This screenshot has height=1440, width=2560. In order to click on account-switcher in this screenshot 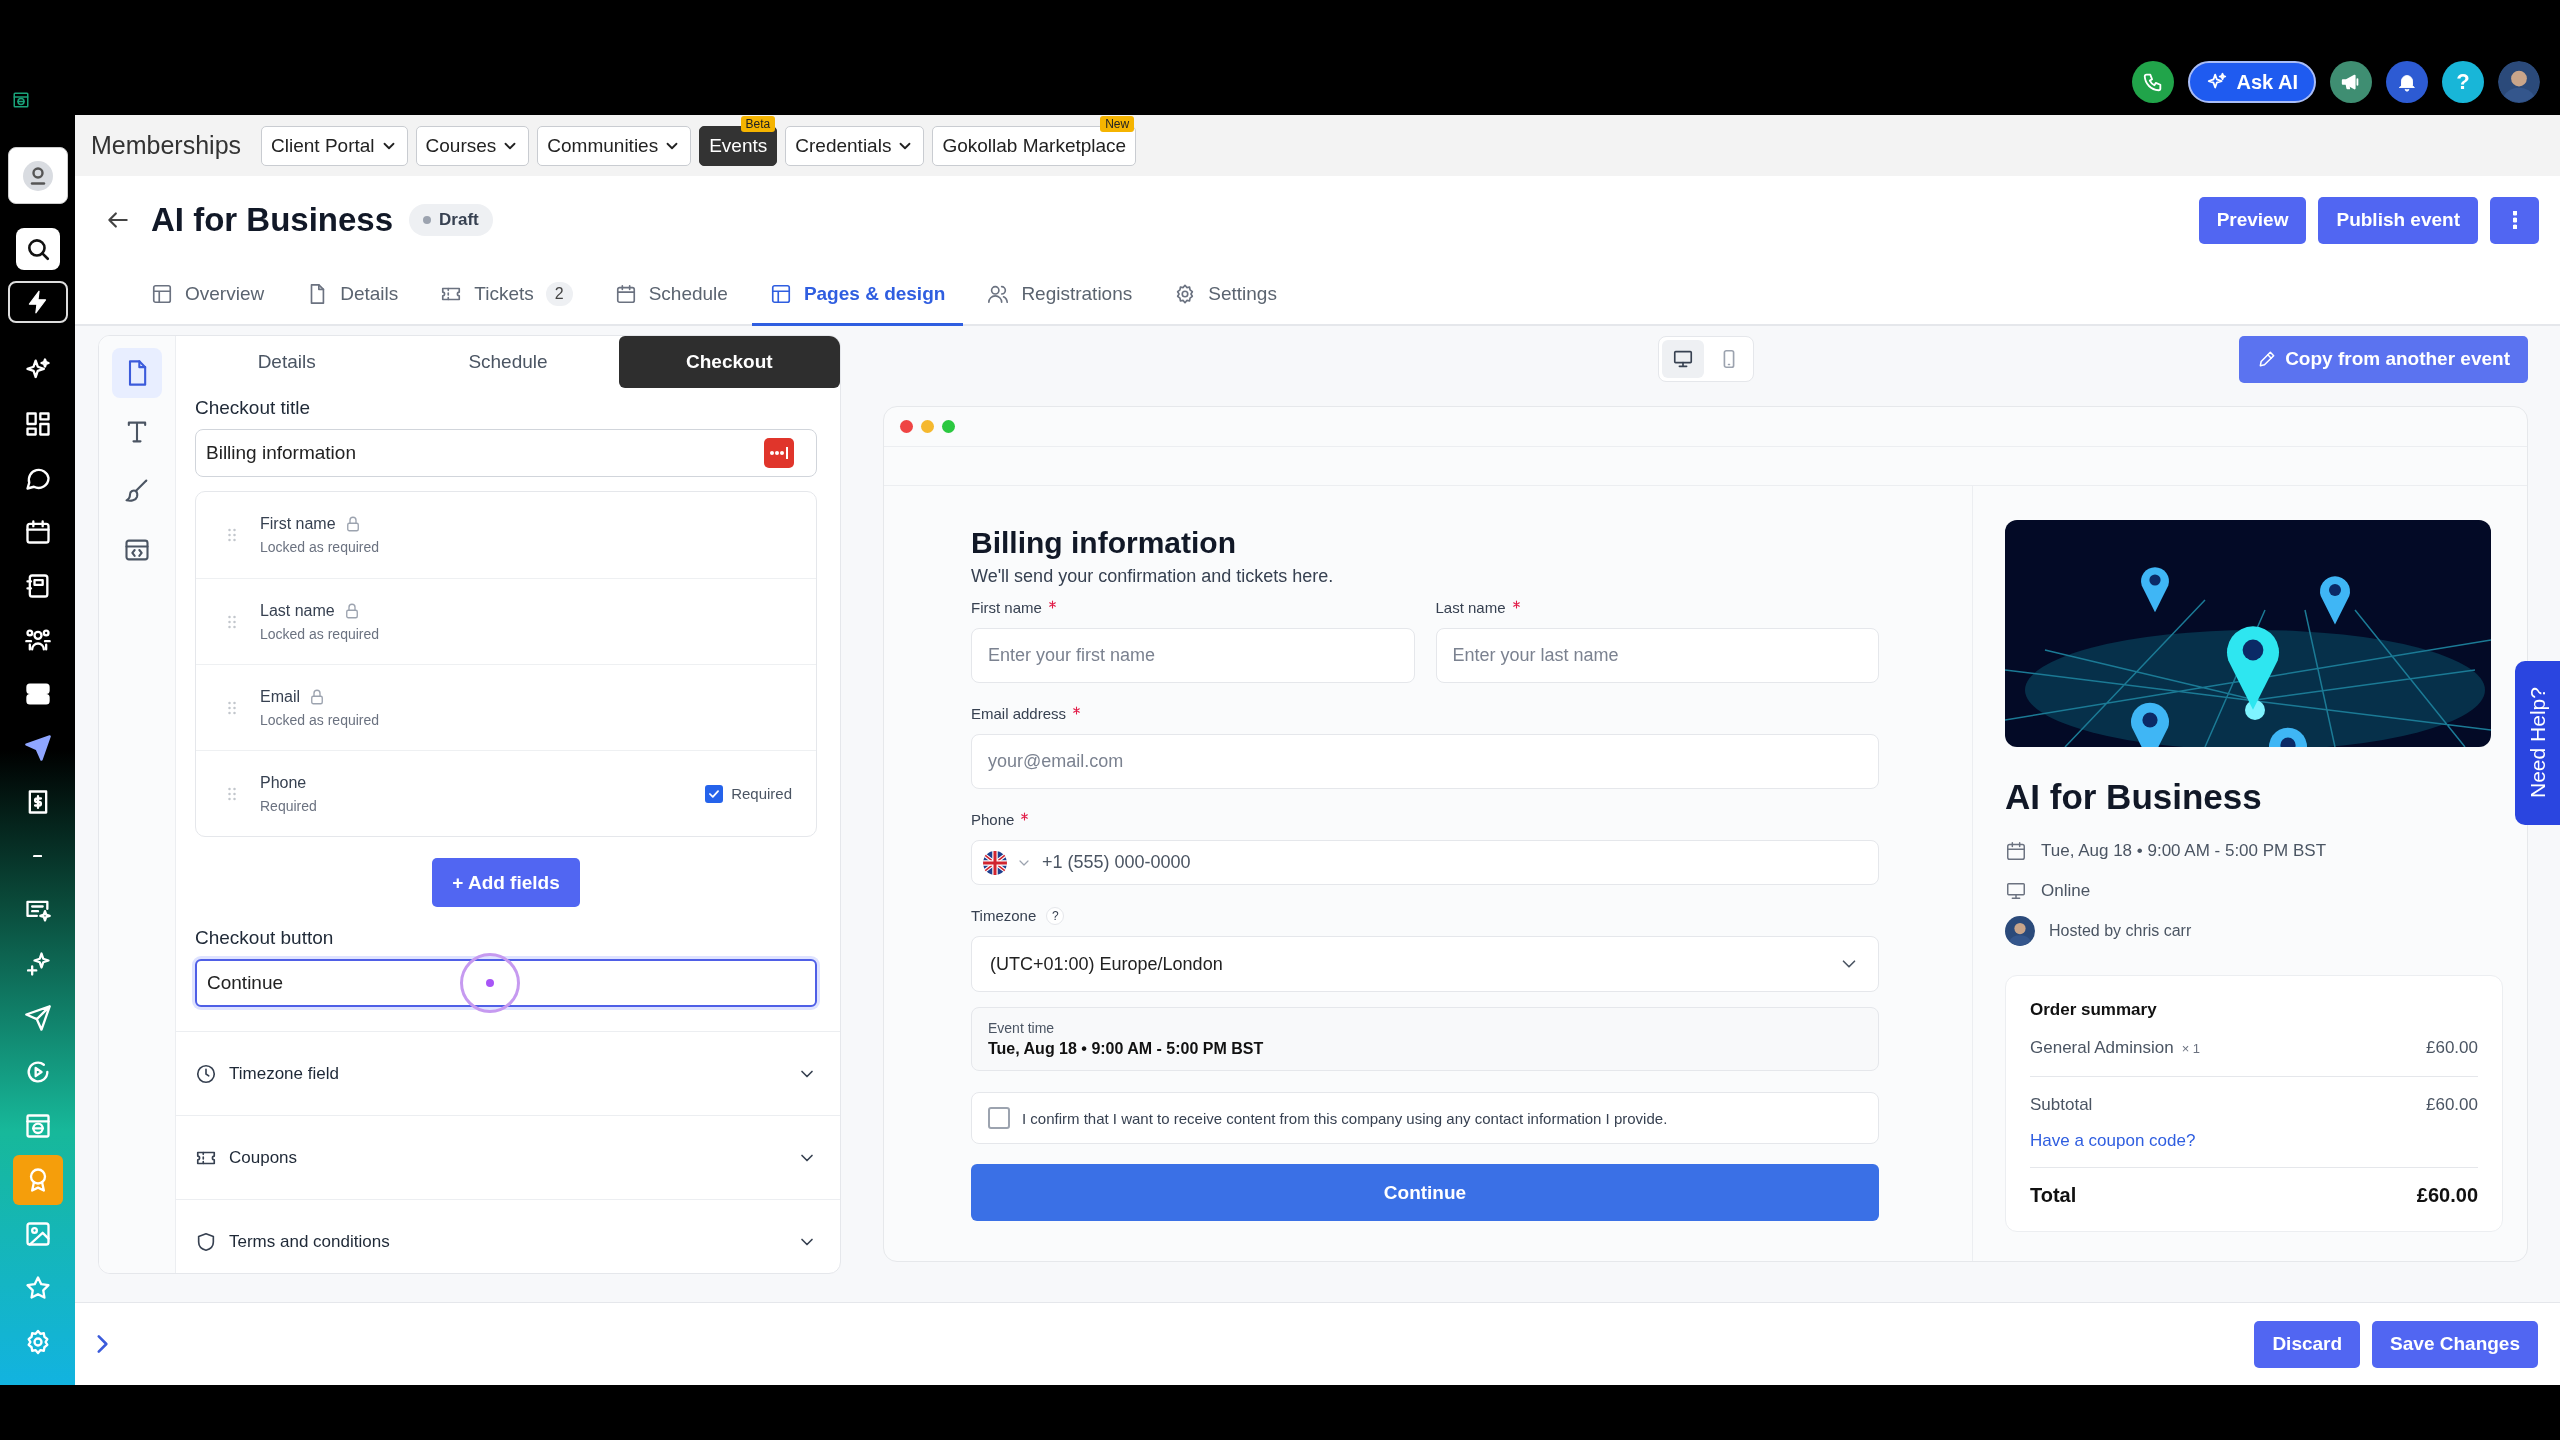, I will do `click(37, 175)`.